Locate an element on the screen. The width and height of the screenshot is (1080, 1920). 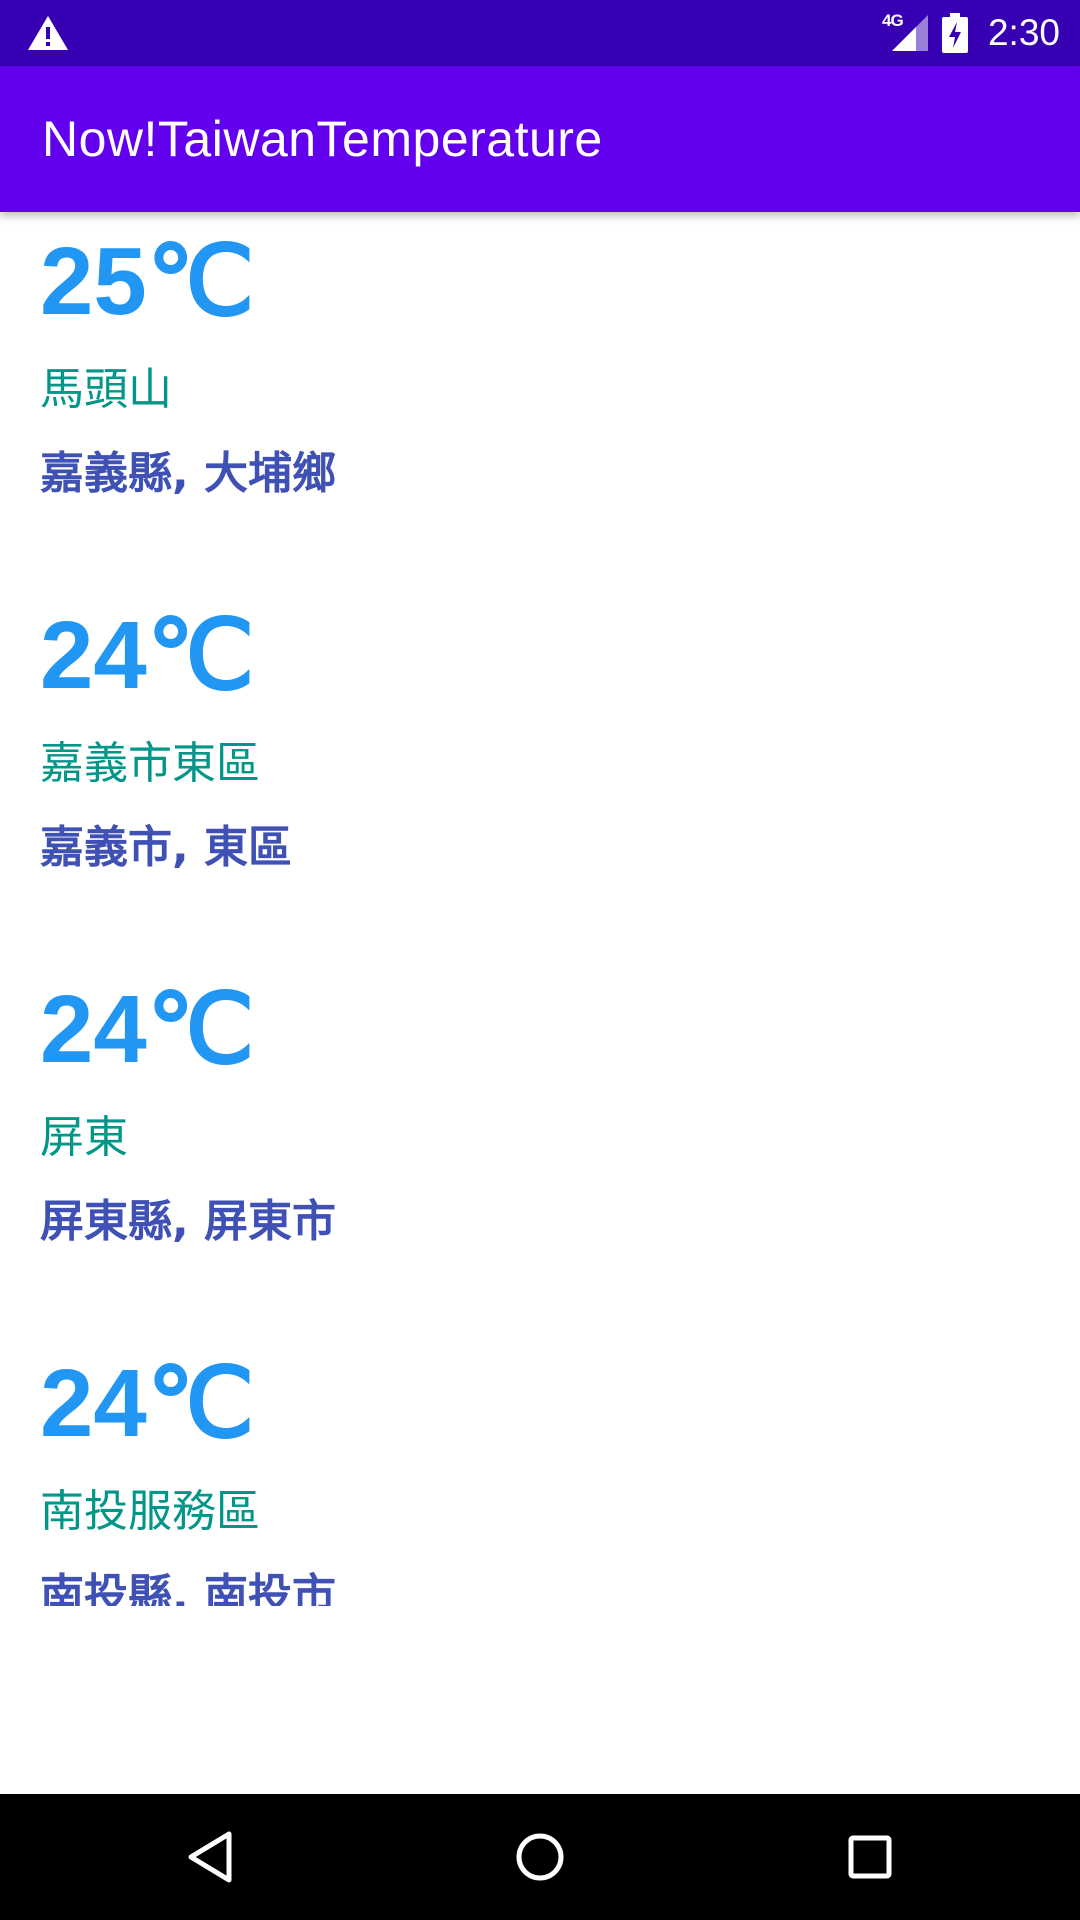
app-bar: Now!TaiwanTemperature is located at coordinates (540, 139).